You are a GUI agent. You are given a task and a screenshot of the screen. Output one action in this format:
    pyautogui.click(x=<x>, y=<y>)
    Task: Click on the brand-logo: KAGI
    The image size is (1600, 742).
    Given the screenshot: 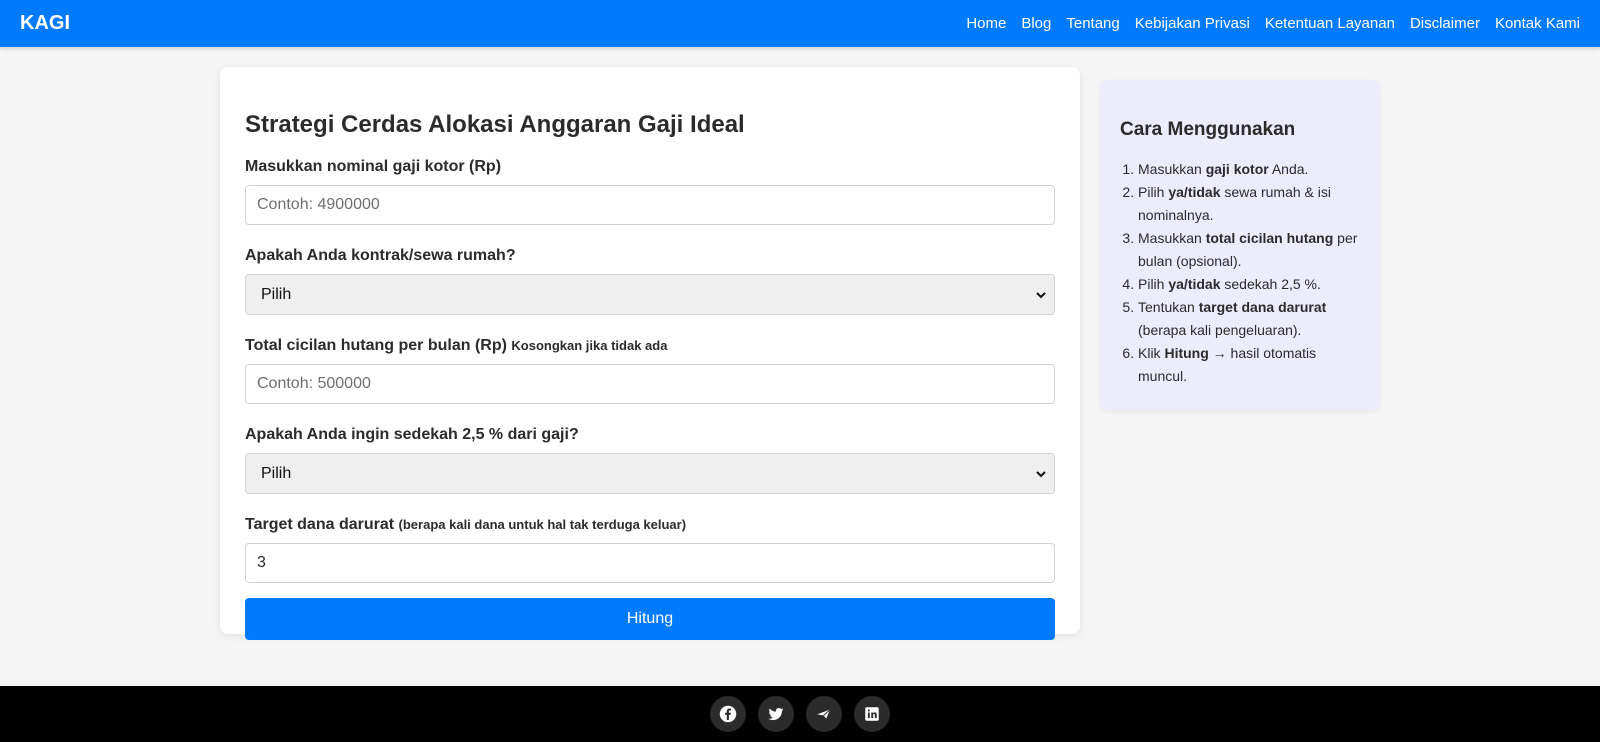 What is the action you would take?
    pyautogui.click(x=45, y=23)
    